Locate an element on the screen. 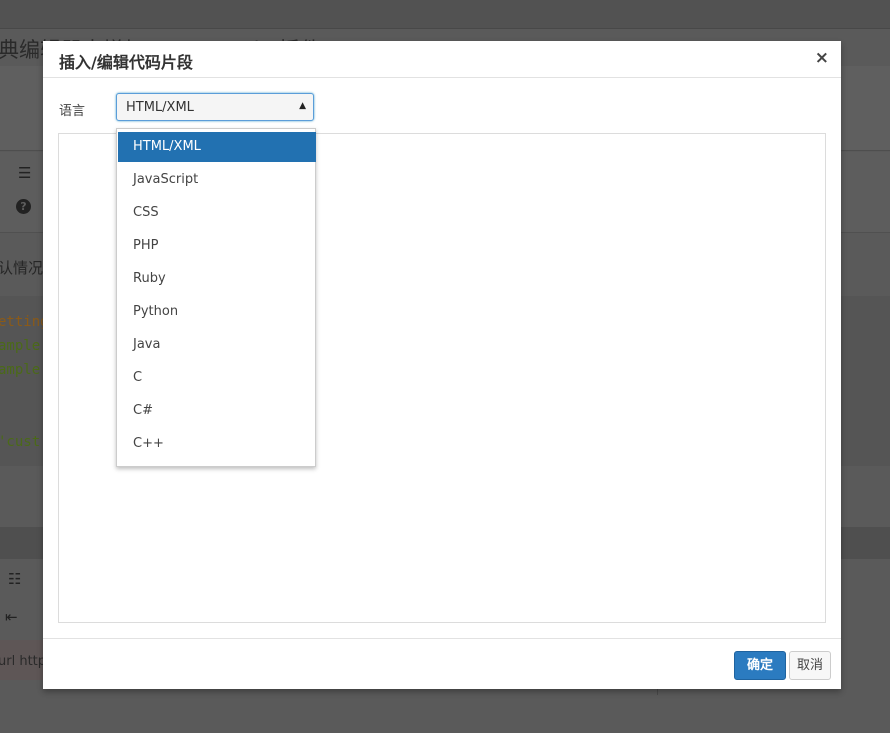 Image resolution: width=890 pixels, height=733 pixels. language-option-csharp: C# is located at coordinates (217, 411).